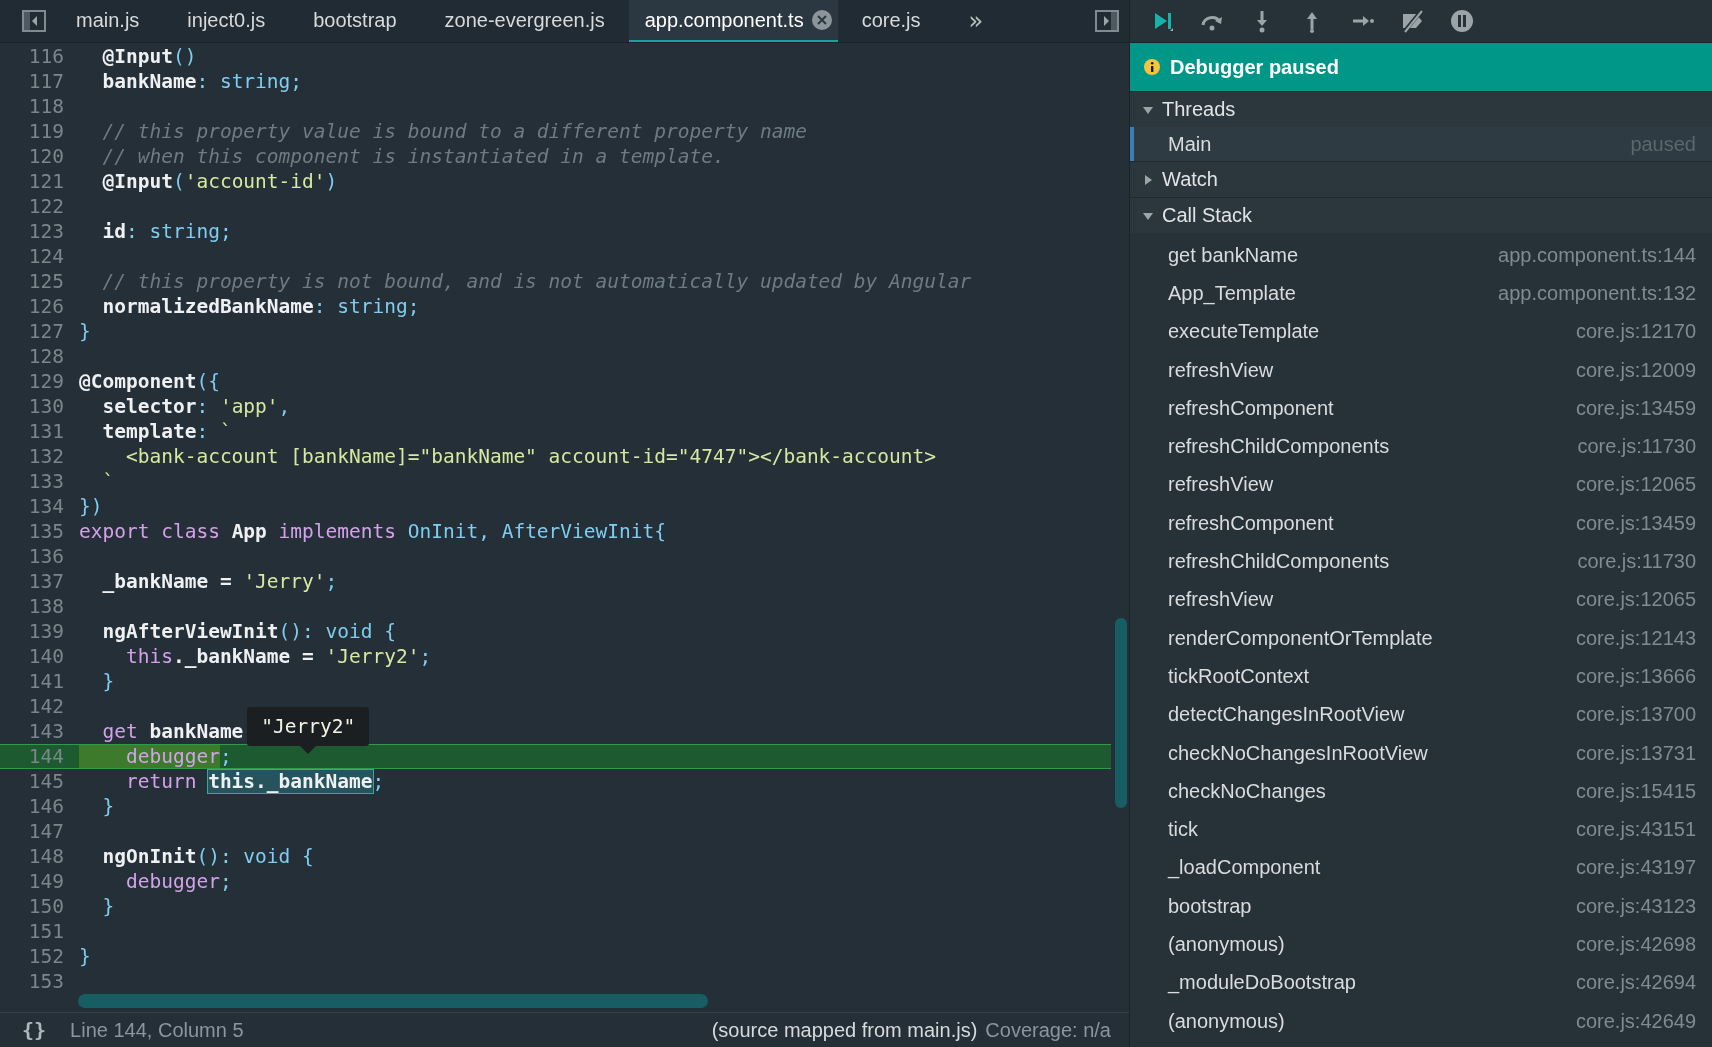 This screenshot has width=1712, height=1047. Describe the element at coordinates (308, 730) in the screenshot. I see `value-tooltip: "Jerry2"` at that location.